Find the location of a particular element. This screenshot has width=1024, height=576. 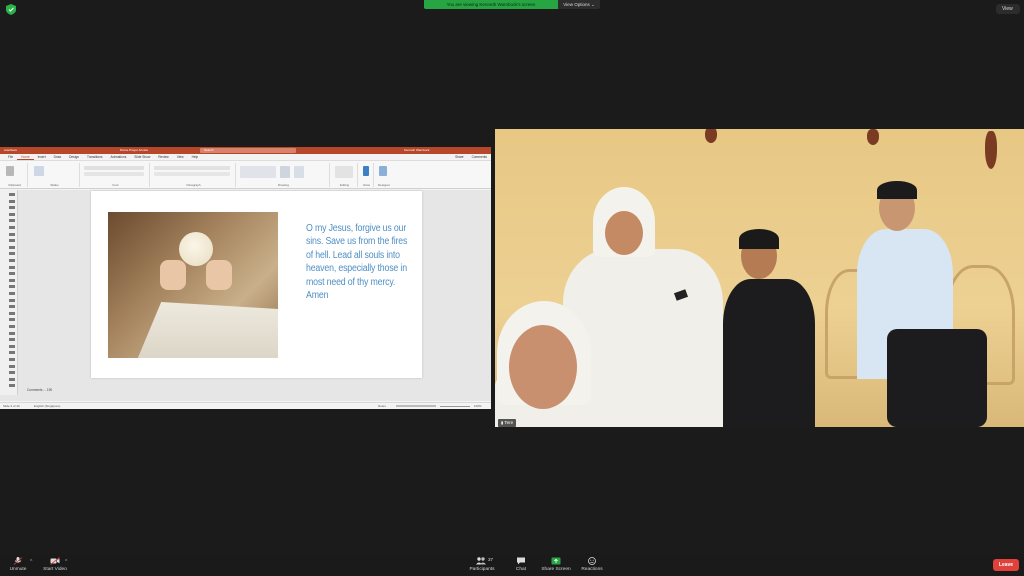

quick-styles-icon is located at coordinates (299, 172).